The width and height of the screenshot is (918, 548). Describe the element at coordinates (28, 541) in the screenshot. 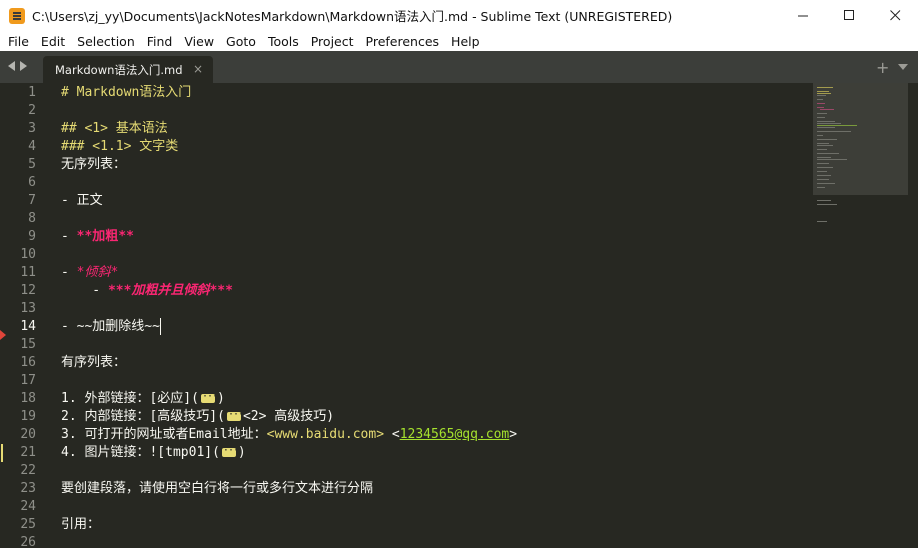

I see `line-number: 26` at that location.